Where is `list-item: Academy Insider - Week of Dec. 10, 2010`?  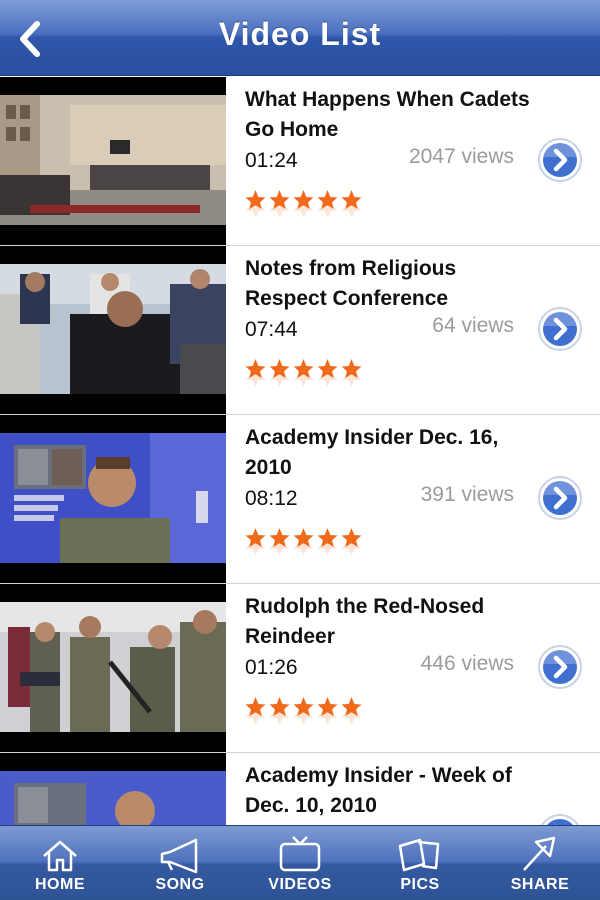
list-item: Academy Insider - Week of Dec. 10, 2010 is located at coordinates (300, 789).